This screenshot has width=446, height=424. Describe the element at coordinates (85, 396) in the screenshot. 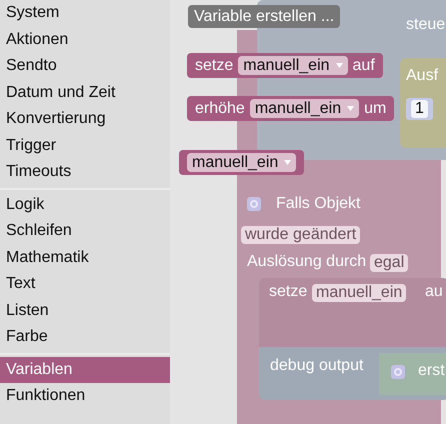

I see `category-item: Funktionen` at that location.